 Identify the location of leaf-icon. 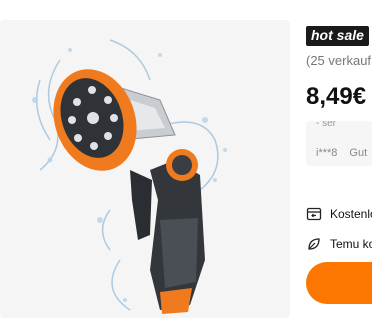
(314, 244).